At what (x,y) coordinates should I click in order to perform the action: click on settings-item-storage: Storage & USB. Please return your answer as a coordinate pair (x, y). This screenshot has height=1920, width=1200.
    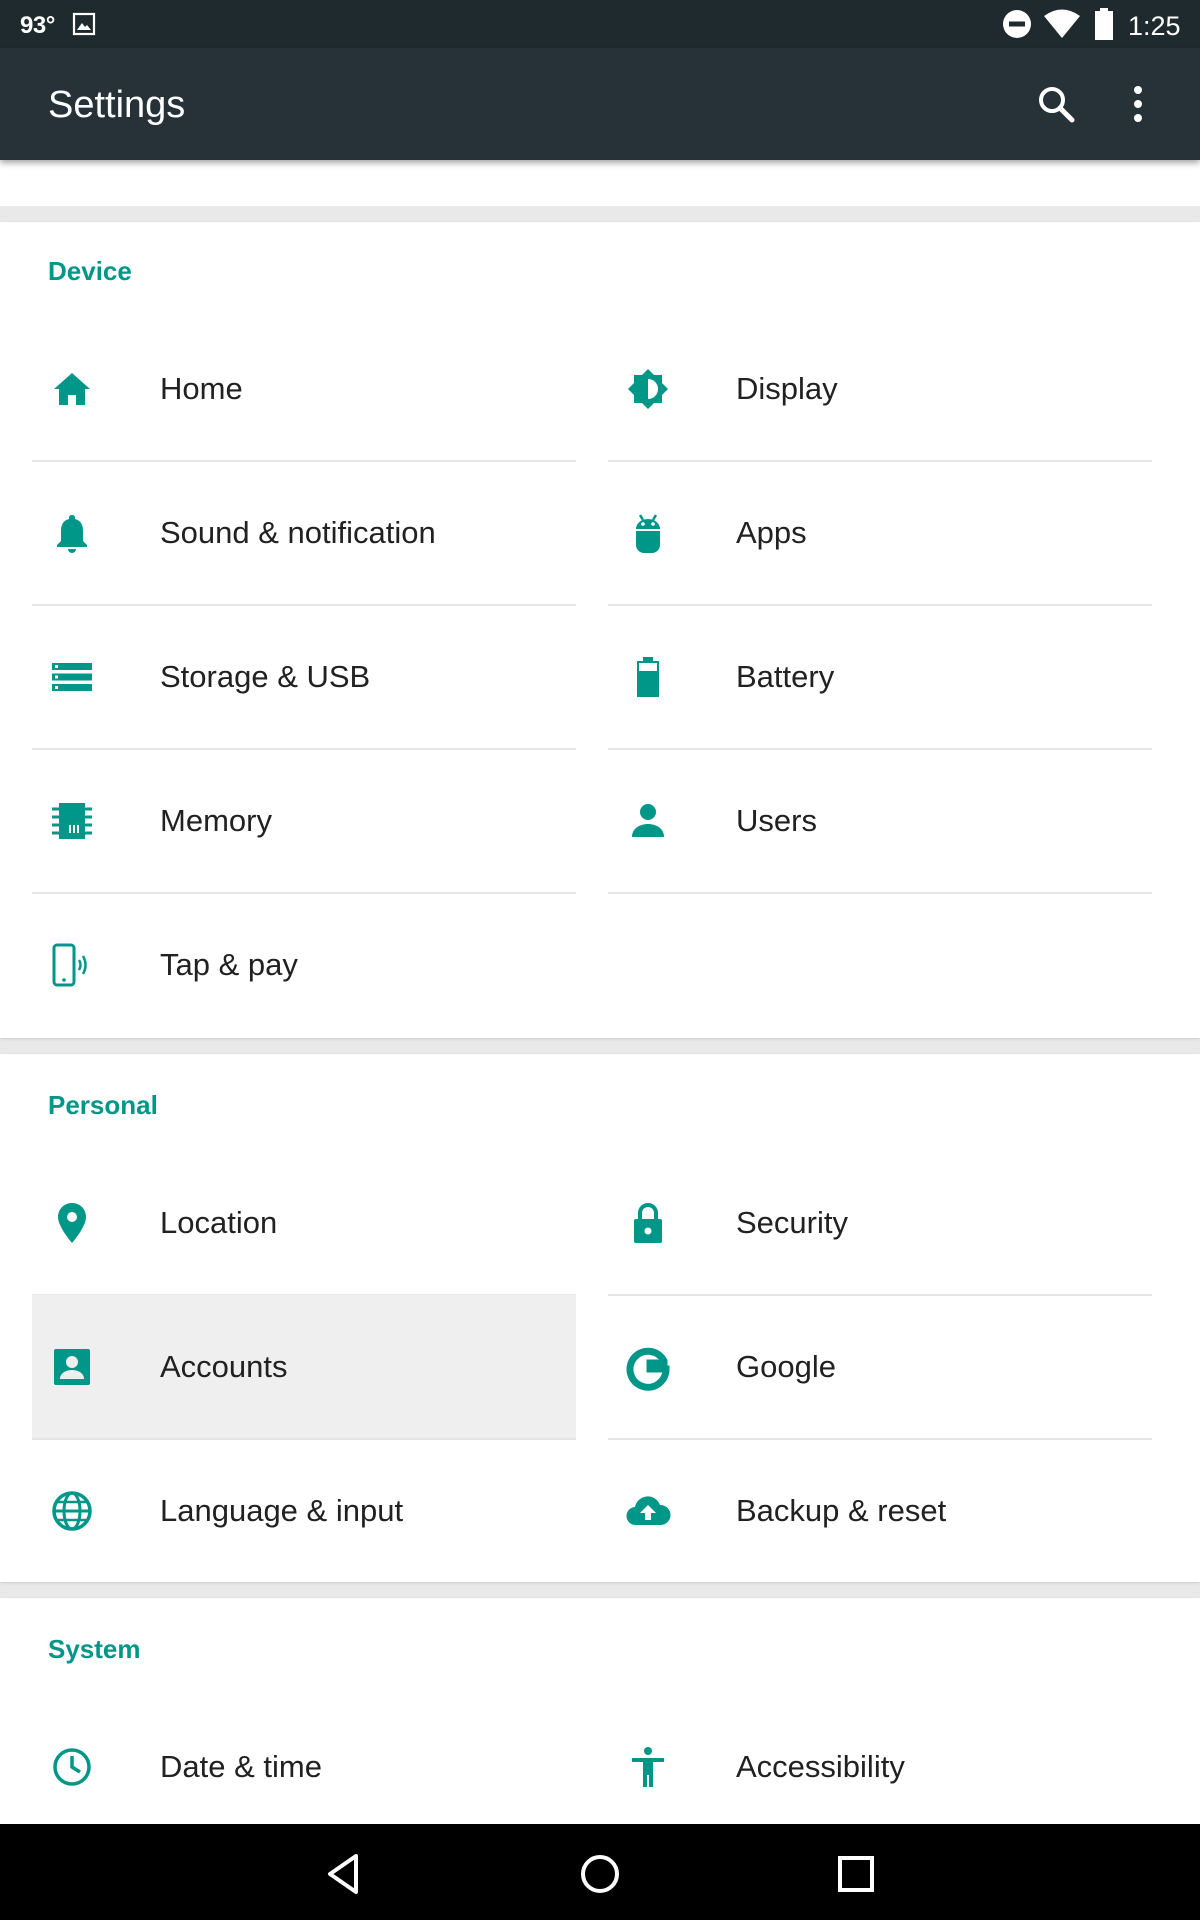
    Looking at the image, I should click on (304, 677).